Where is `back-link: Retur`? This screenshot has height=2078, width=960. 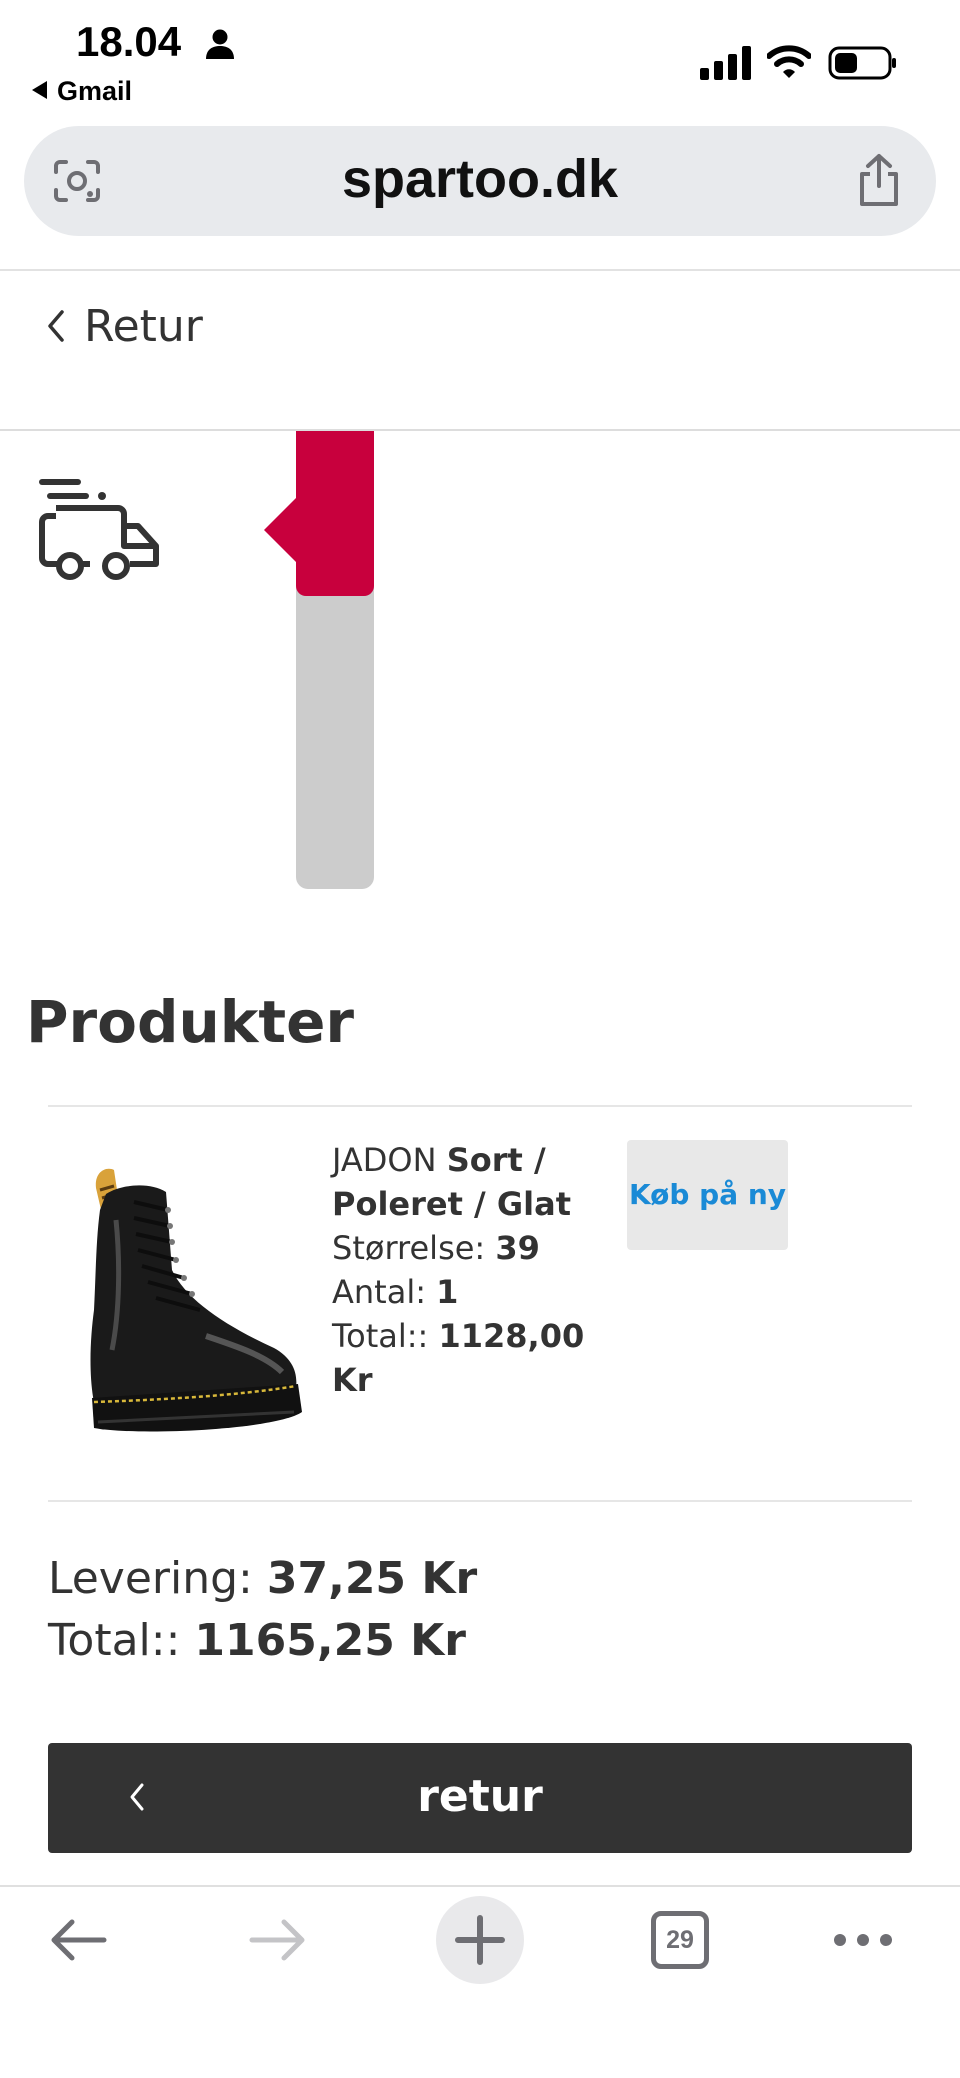 back-link: Retur is located at coordinates (123, 326).